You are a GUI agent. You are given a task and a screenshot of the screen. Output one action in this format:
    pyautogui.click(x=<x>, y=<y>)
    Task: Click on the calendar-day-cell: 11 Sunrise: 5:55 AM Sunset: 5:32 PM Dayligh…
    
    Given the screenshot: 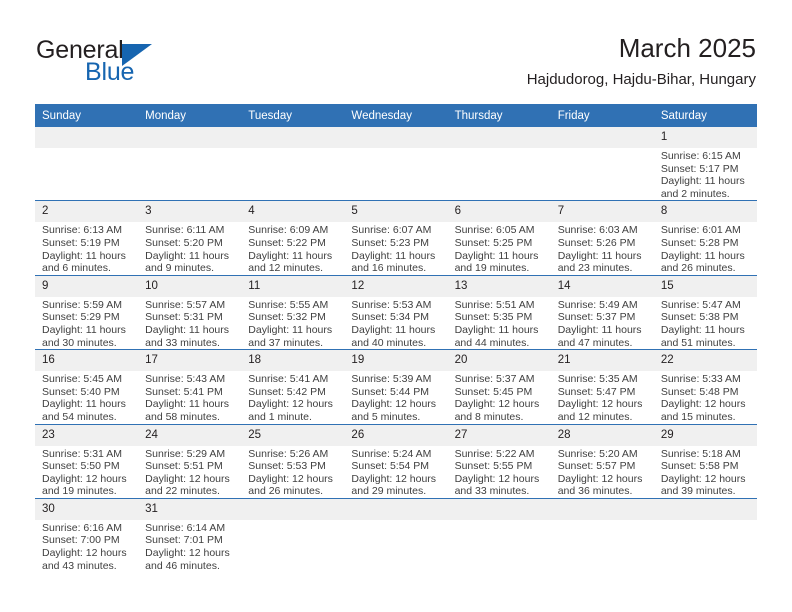 What is the action you would take?
    pyautogui.click(x=293, y=312)
    